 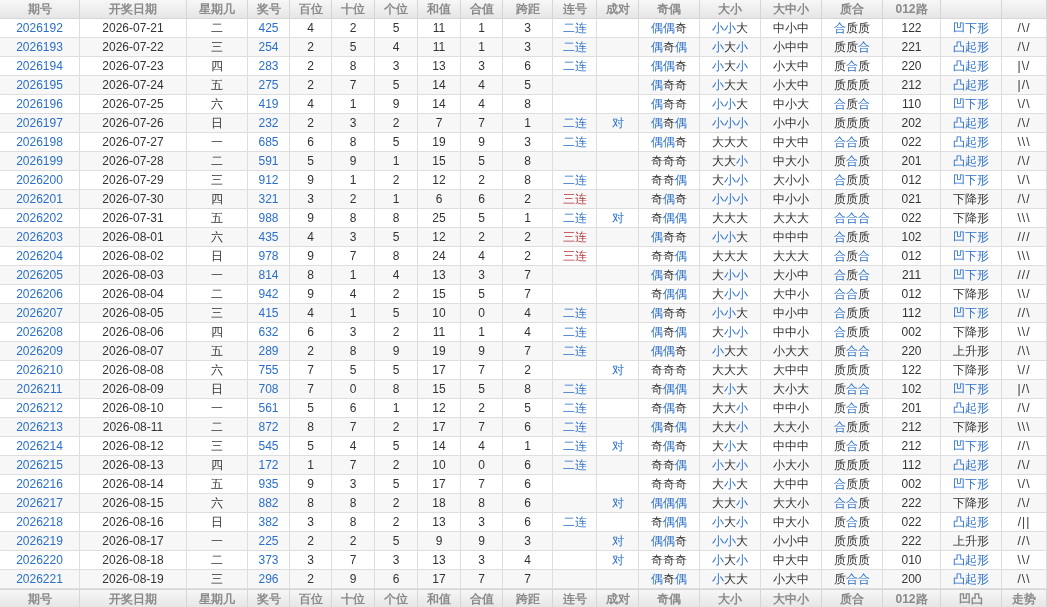 What do you see at coordinates (39, 522) in the screenshot?
I see `issue-link: 2026218` at bounding box center [39, 522].